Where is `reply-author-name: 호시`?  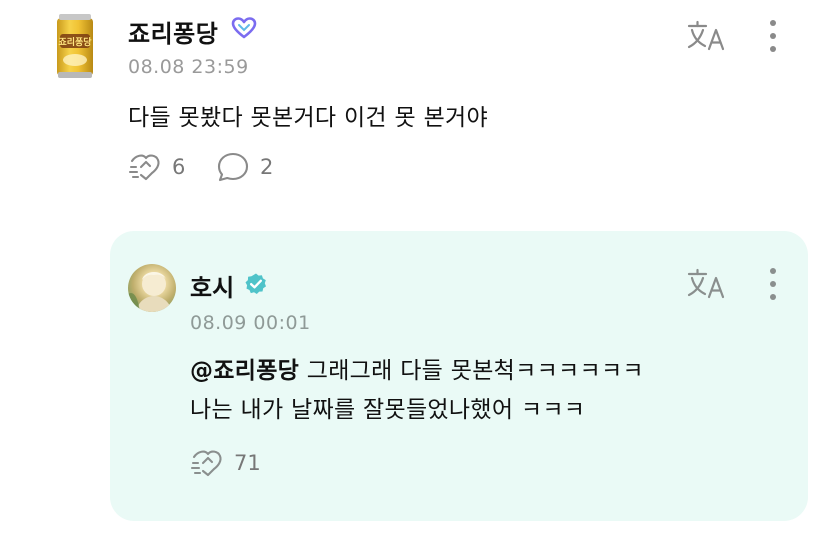 reply-author-name: 호시 is located at coordinates (212, 285).